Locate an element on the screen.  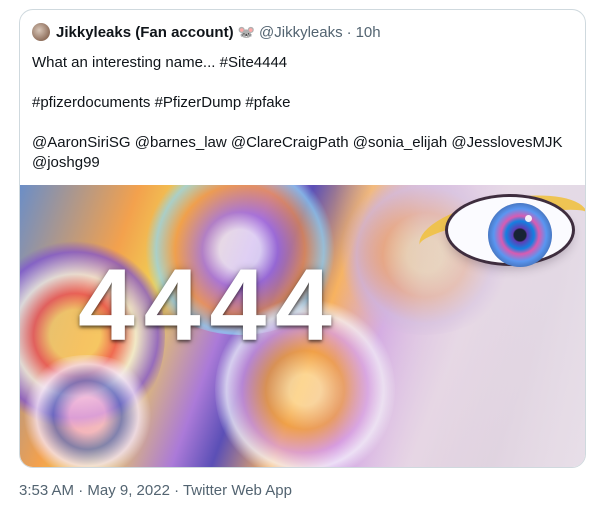
eye-iris is located at coordinates (520, 235).